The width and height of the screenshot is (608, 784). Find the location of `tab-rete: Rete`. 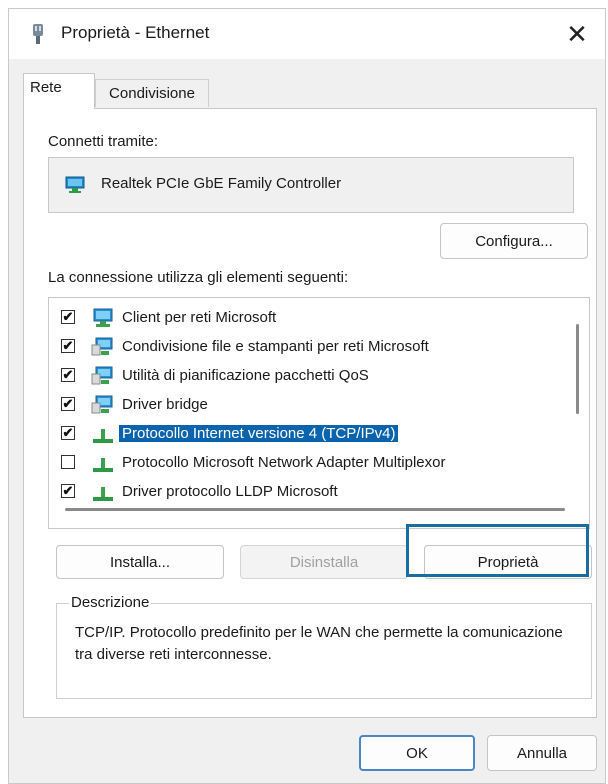

tab-rete: Rete is located at coordinates (59, 91).